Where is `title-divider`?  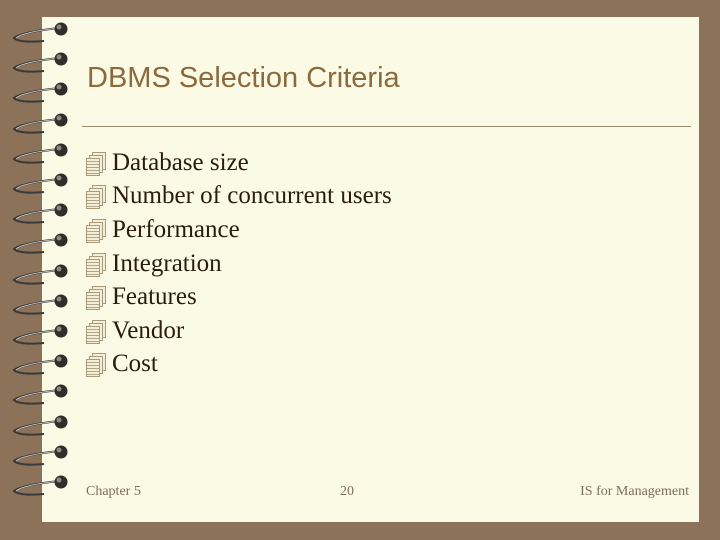 title-divider is located at coordinates (386, 126).